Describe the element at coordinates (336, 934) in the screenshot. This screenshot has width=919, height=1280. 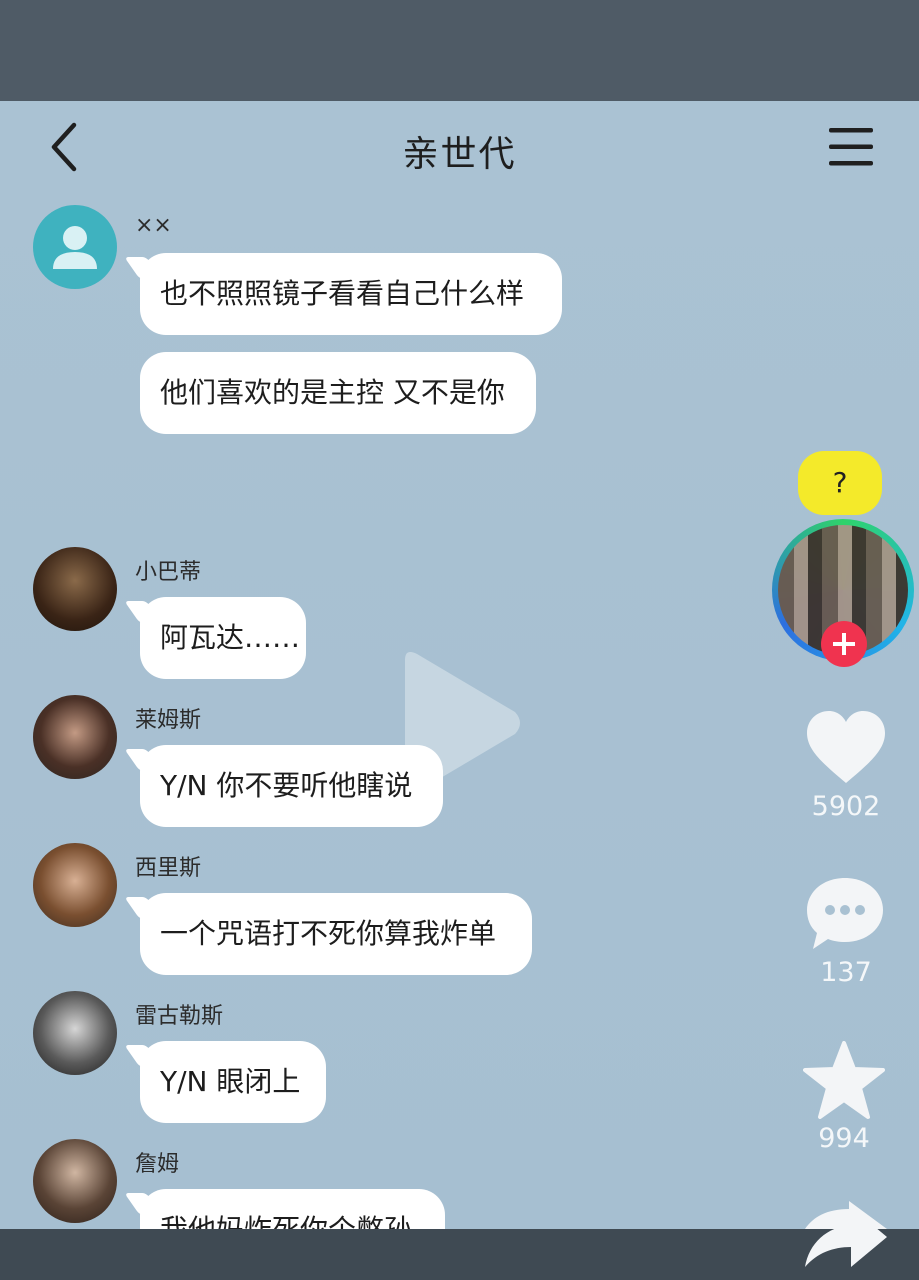
I see `message-bubble: 一个咒语打不死你算我炸单` at that location.